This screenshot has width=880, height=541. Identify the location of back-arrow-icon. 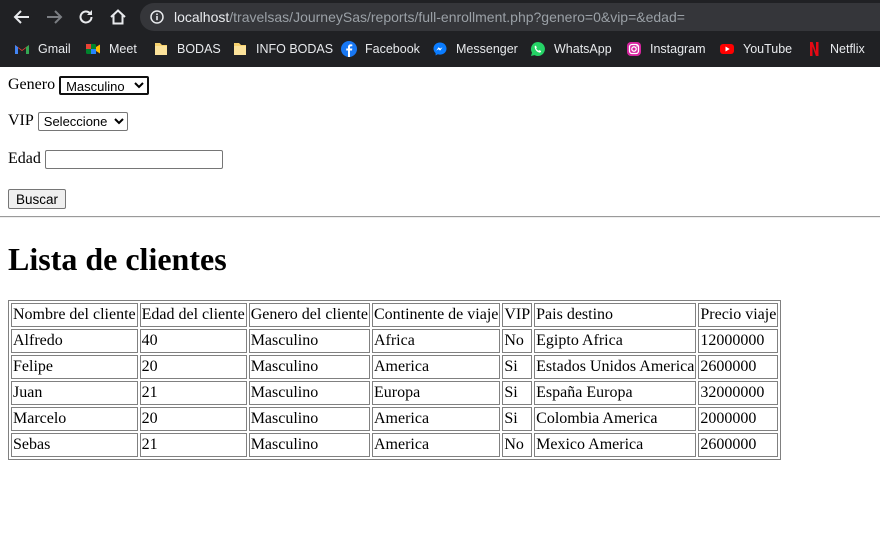
(22, 17).